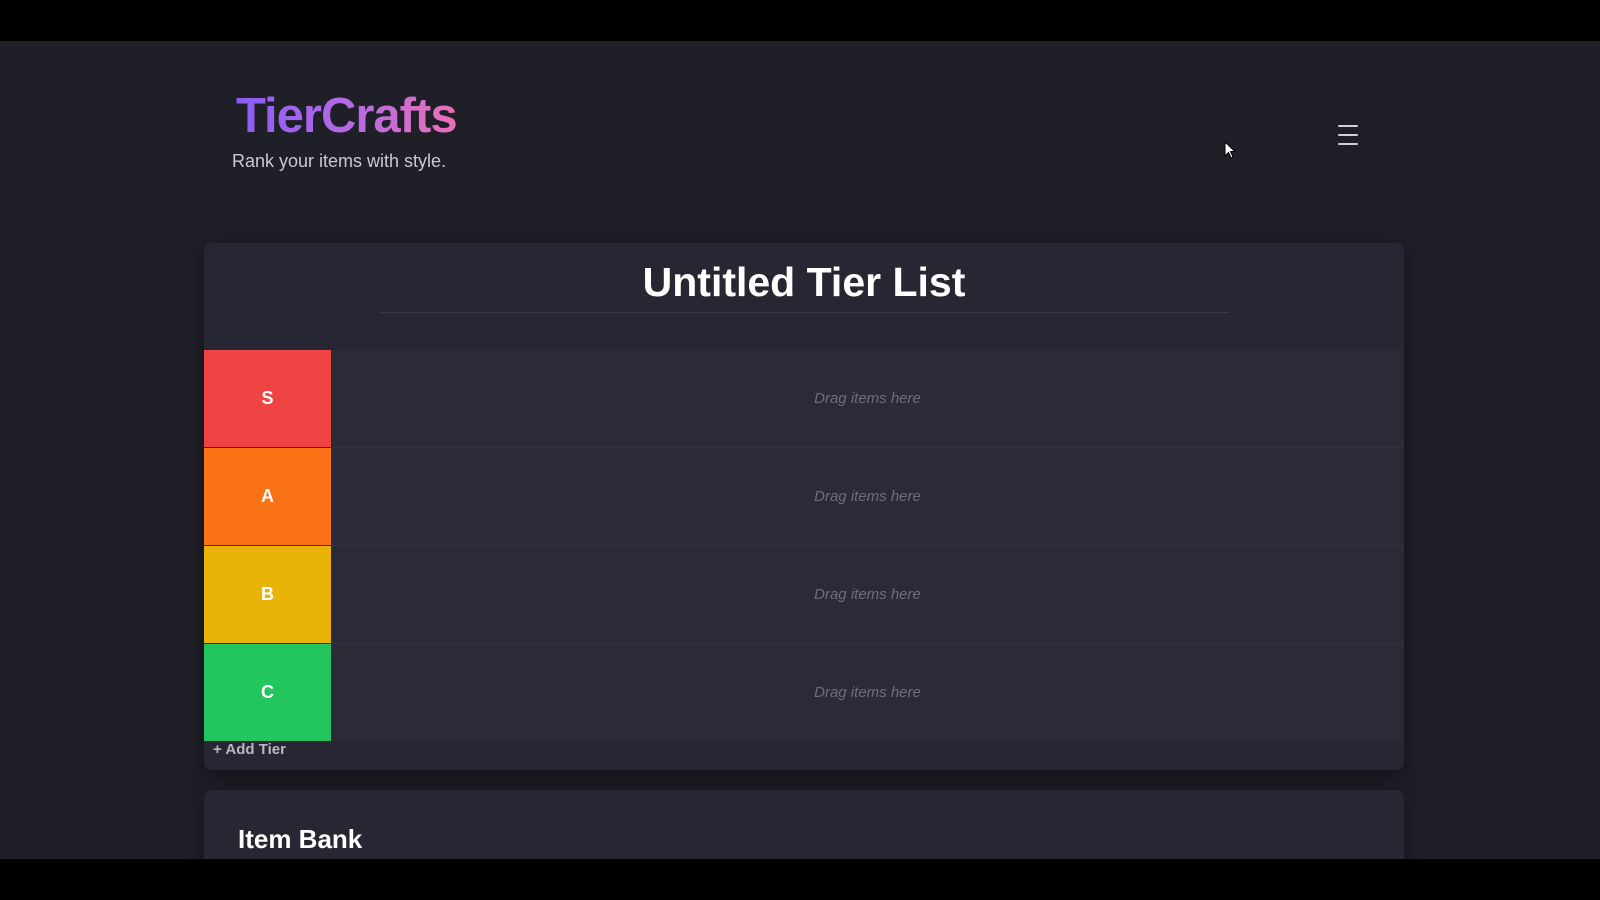 Image resolution: width=1600 pixels, height=900 pixels. Describe the element at coordinates (347, 116) in the screenshot. I see `app-logo-title: TierCrafts` at that location.